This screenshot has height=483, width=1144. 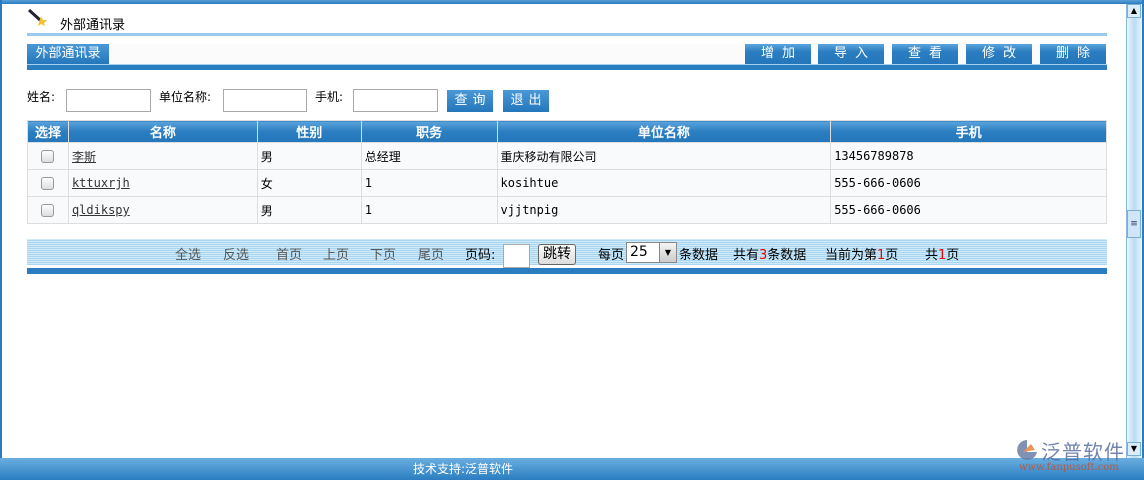 What do you see at coordinates (84, 157) in the screenshot?
I see `contact-name-link: 李斯` at bounding box center [84, 157].